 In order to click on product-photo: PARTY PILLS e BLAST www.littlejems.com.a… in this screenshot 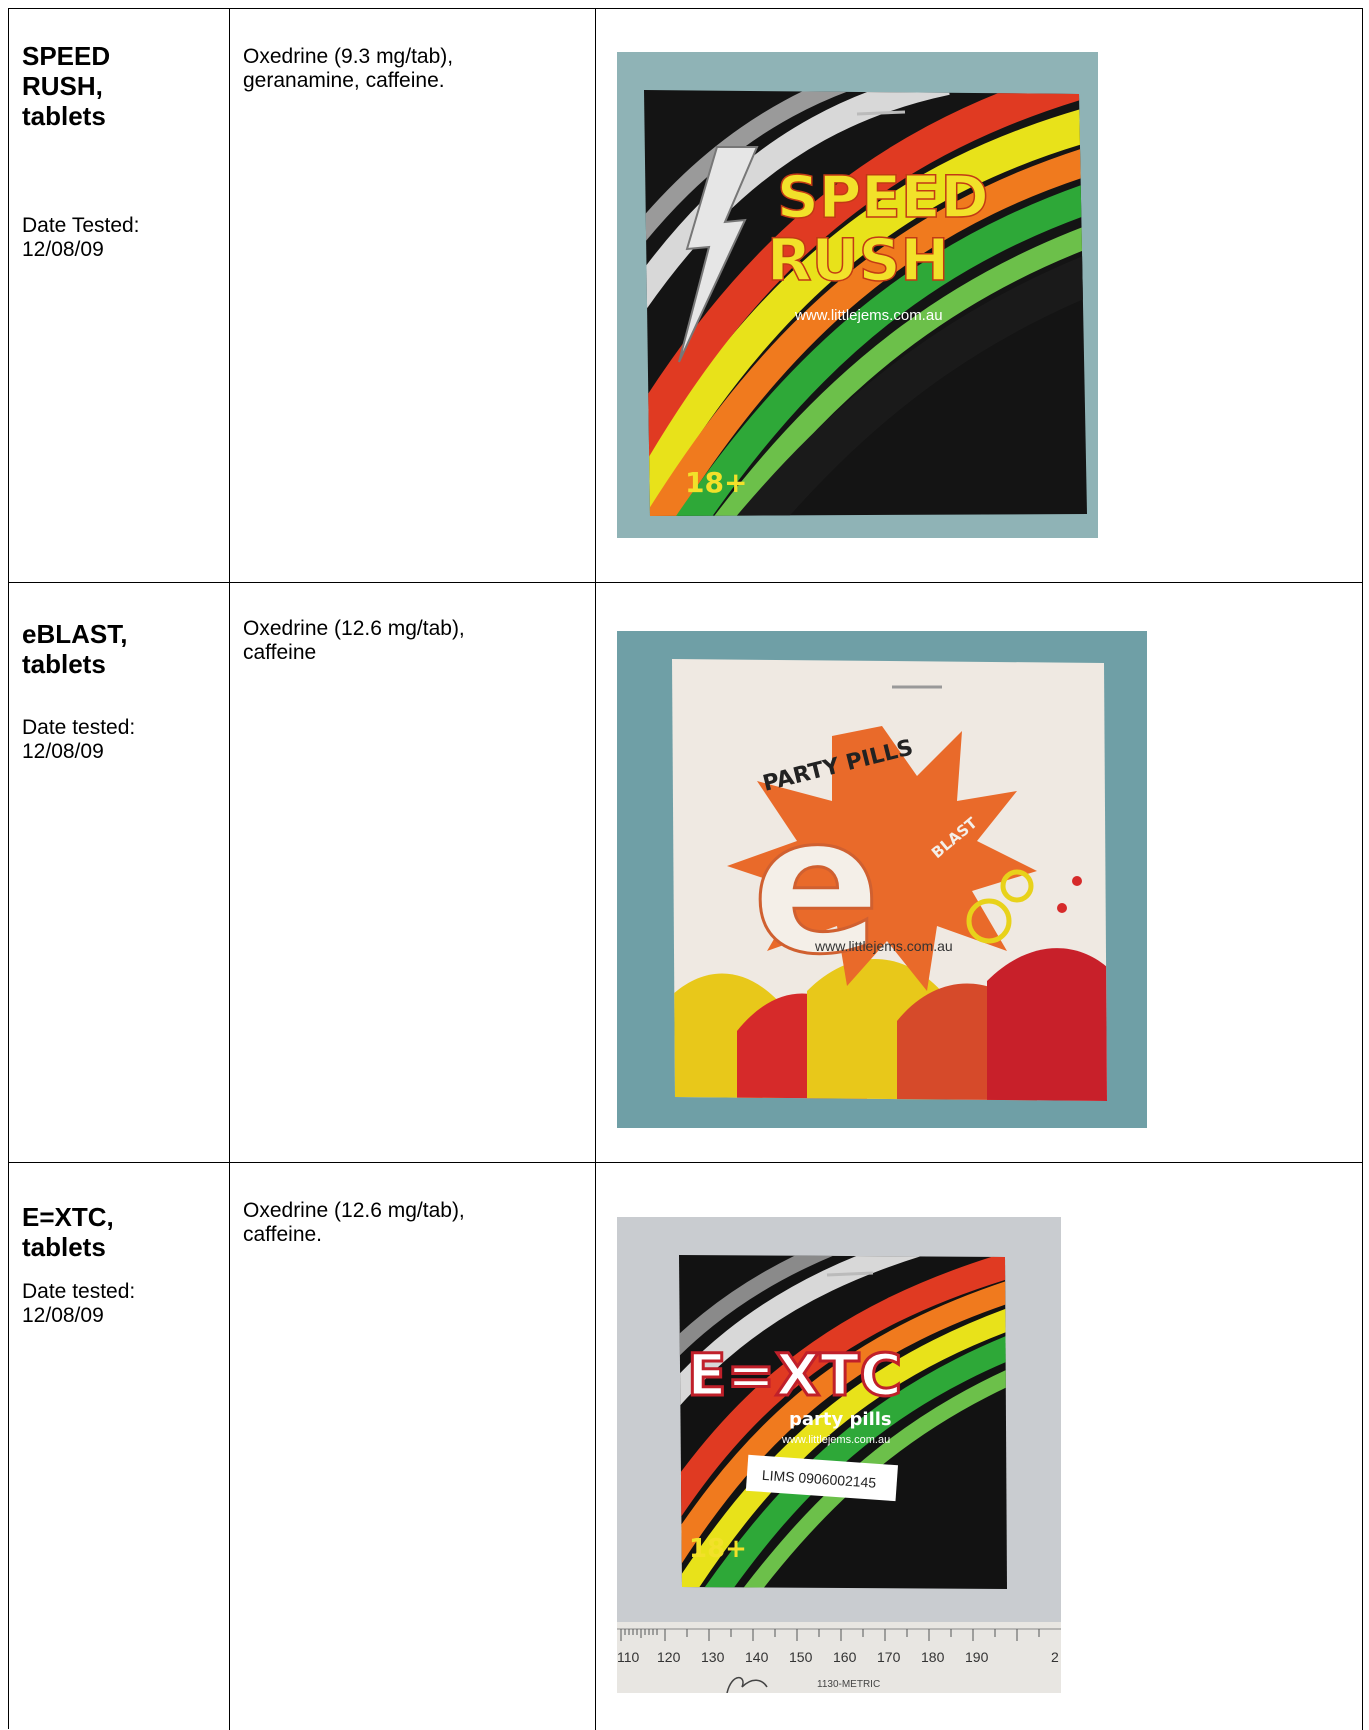, I will do `click(882, 879)`.